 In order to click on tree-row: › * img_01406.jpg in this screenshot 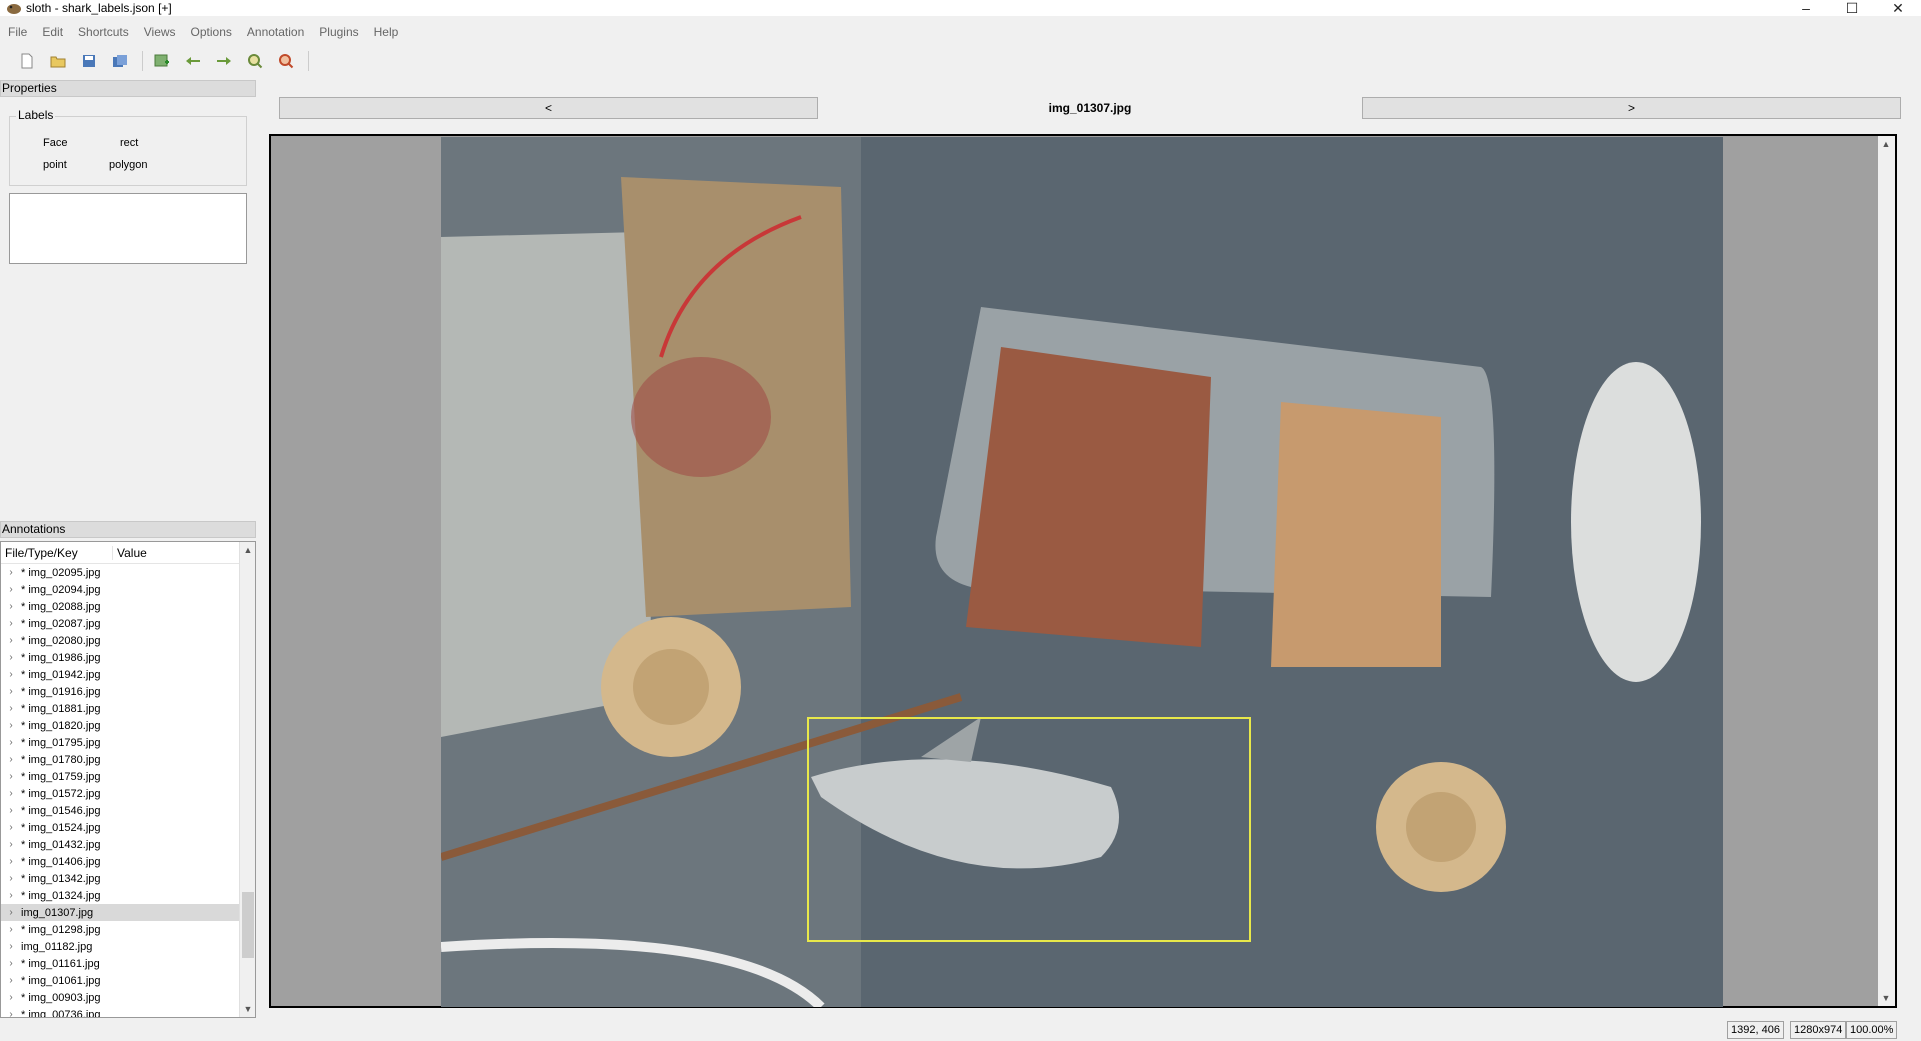, I will do `click(128, 861)`.